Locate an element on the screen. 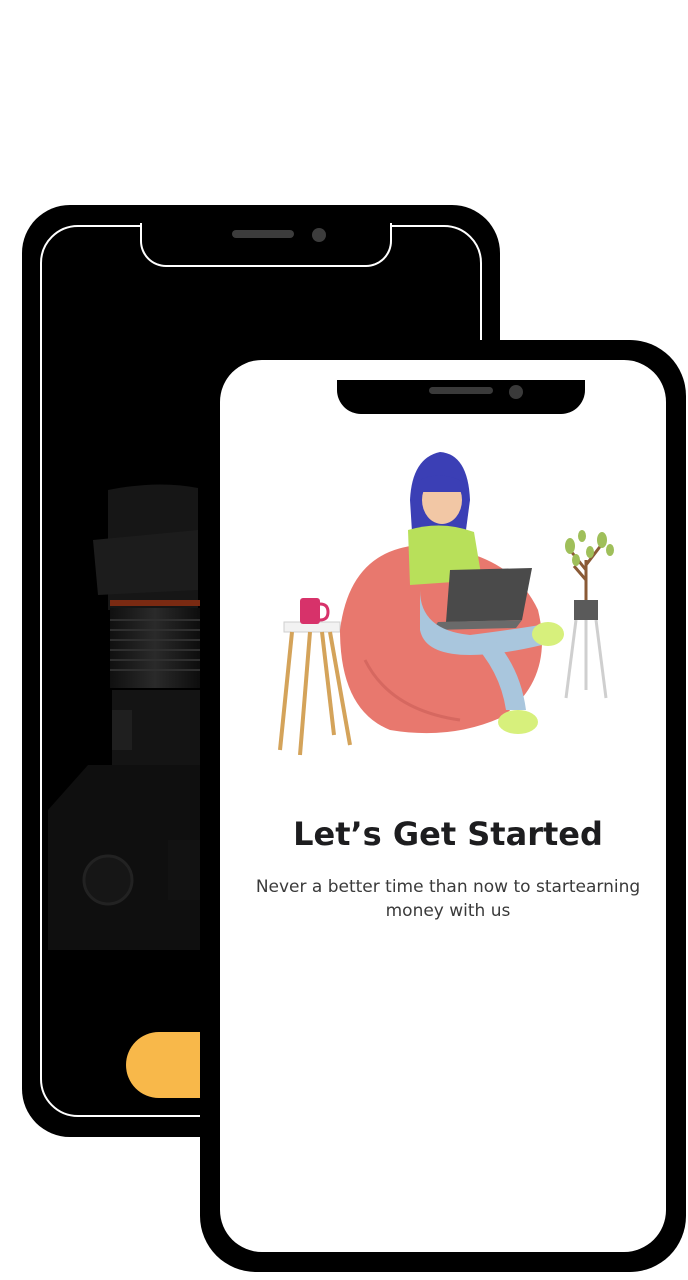 The image size is (688, 1280). back-phone-speaker is located at coordinates (263, 234).